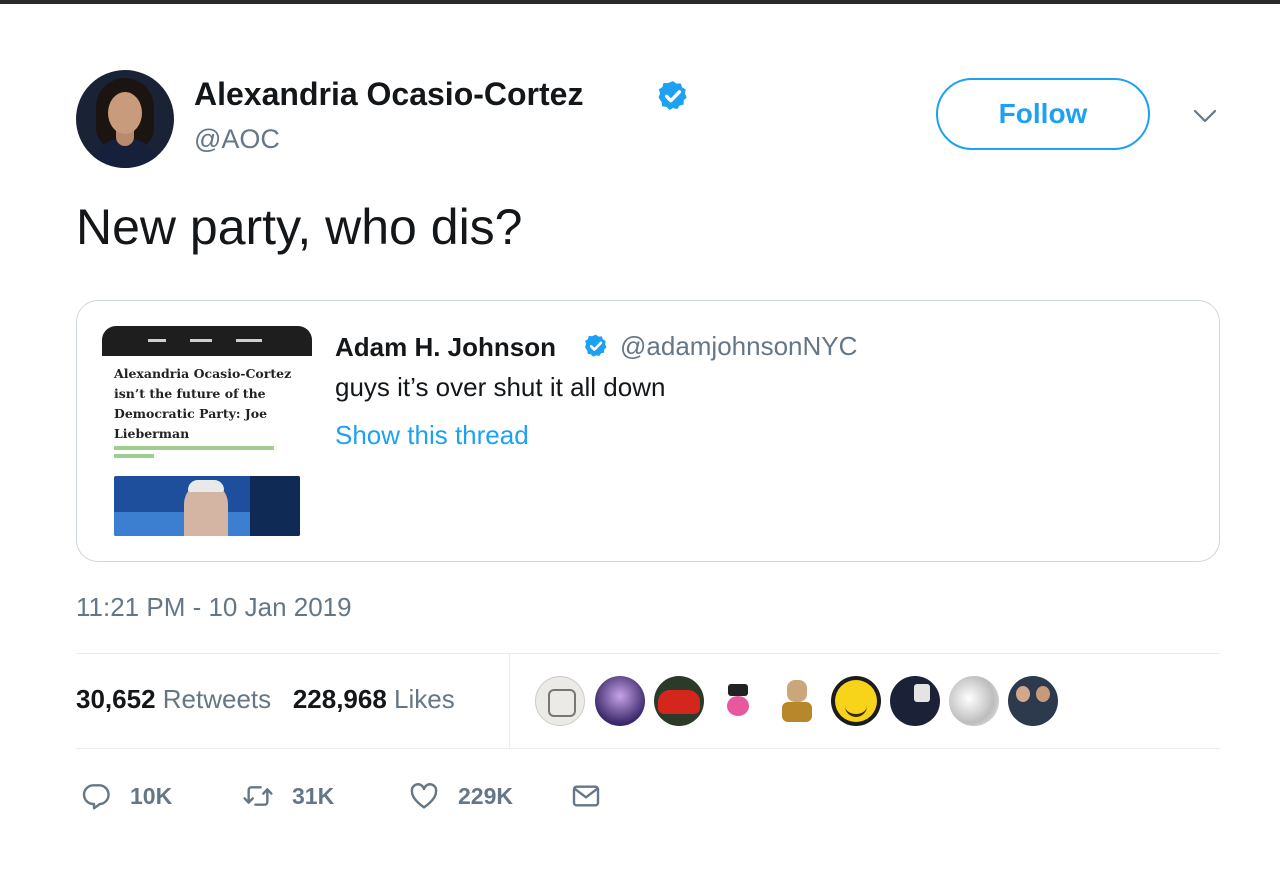 The image size is (1280, 873). What do you see at coordinates (1205, 116) in the screenshot?
I see `chevron-down-icon` at bounding box center [1205, 116].